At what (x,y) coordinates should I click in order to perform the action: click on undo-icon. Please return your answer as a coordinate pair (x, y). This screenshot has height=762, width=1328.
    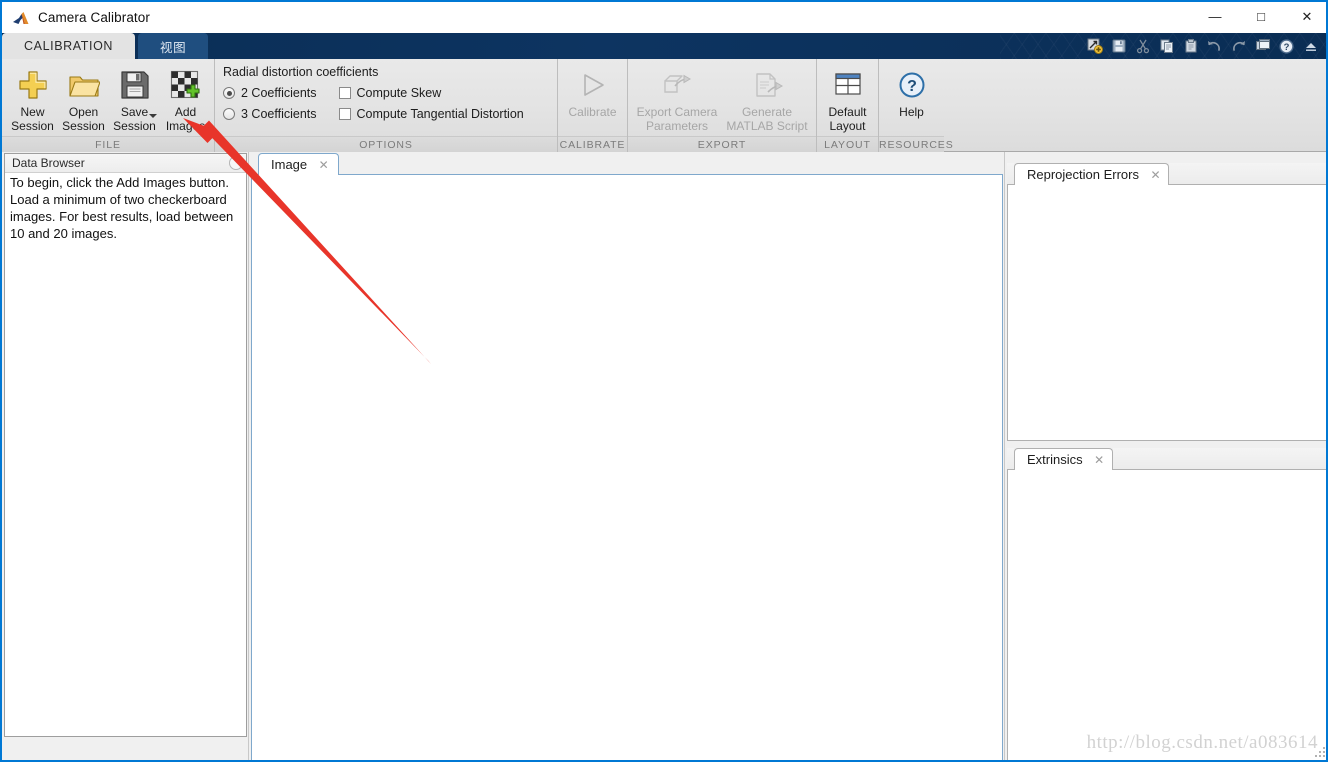
    Looking at the image, I should click on (1214, 46).